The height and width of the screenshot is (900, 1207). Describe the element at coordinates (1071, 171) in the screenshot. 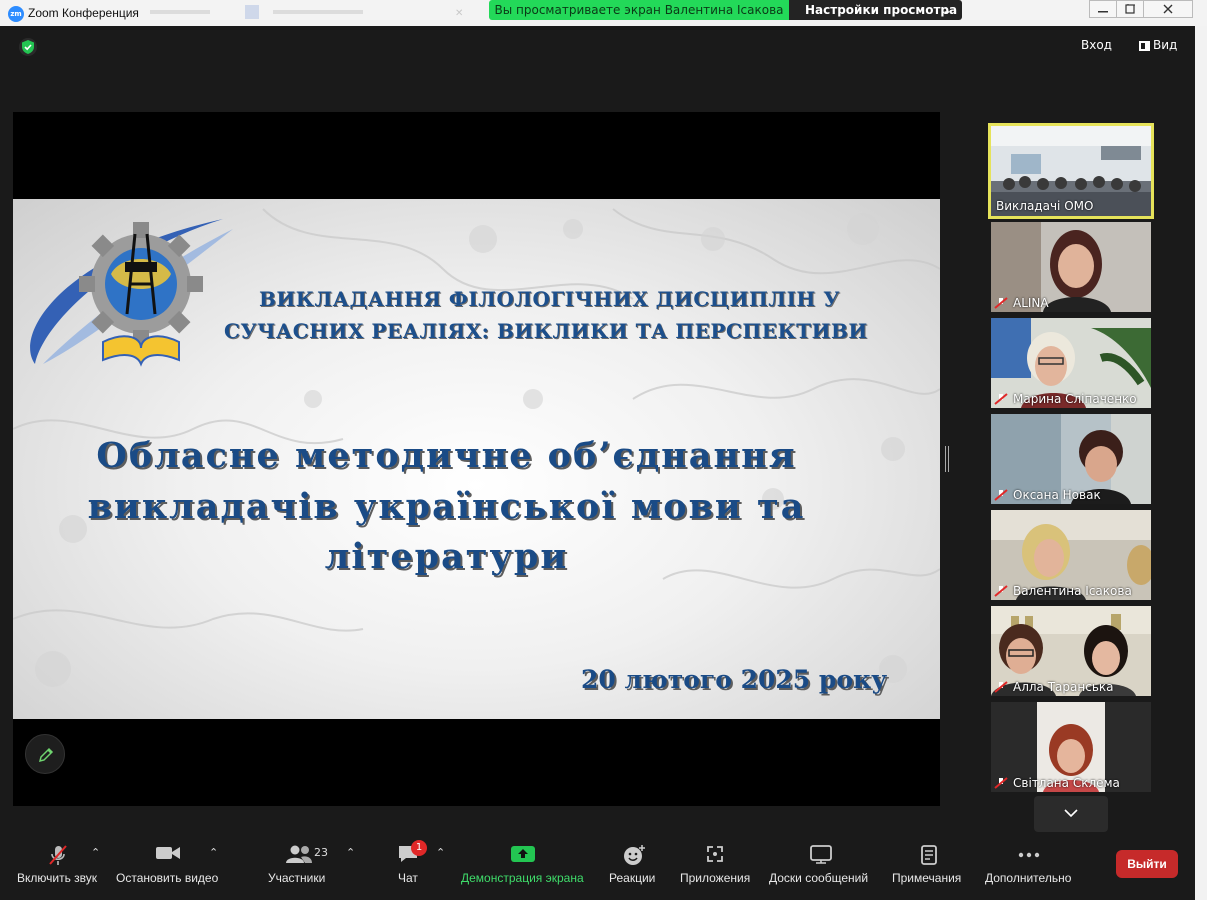

I see `participant-tile: Викладачі ОМО` at that location.